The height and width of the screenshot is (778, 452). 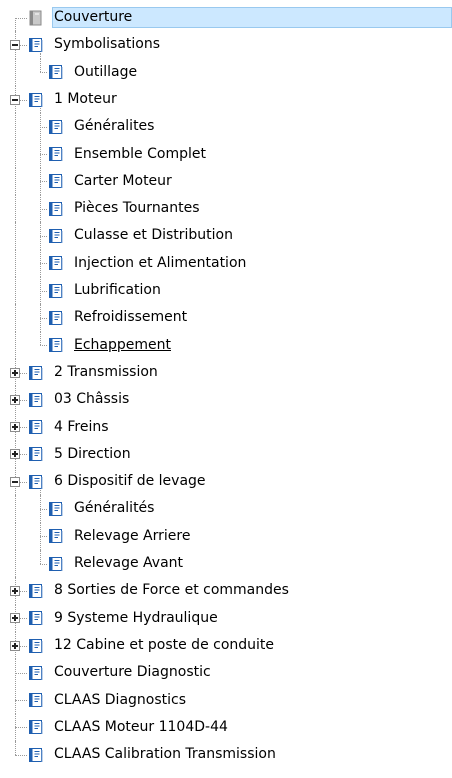 What do you see at coordinates (226, 400) in the screenshot?
I see `tree-item-03-chassis: 03 Châssis` at bounding box center [226, 400].